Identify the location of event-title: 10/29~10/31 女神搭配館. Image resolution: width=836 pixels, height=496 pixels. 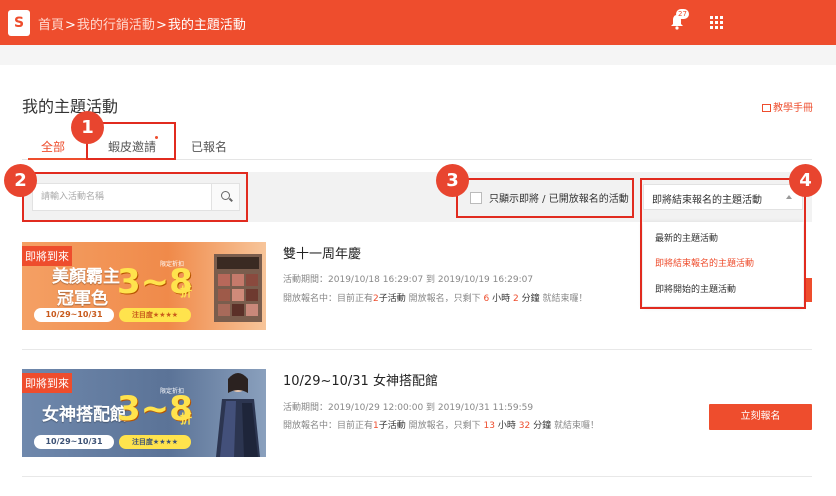
(360, 379).